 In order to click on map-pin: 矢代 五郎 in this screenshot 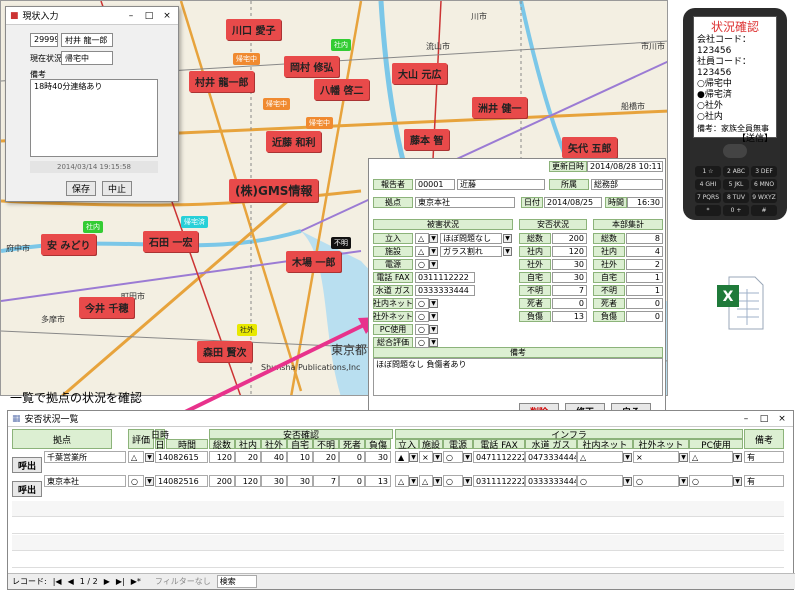, I will do `click(590, 147)`.